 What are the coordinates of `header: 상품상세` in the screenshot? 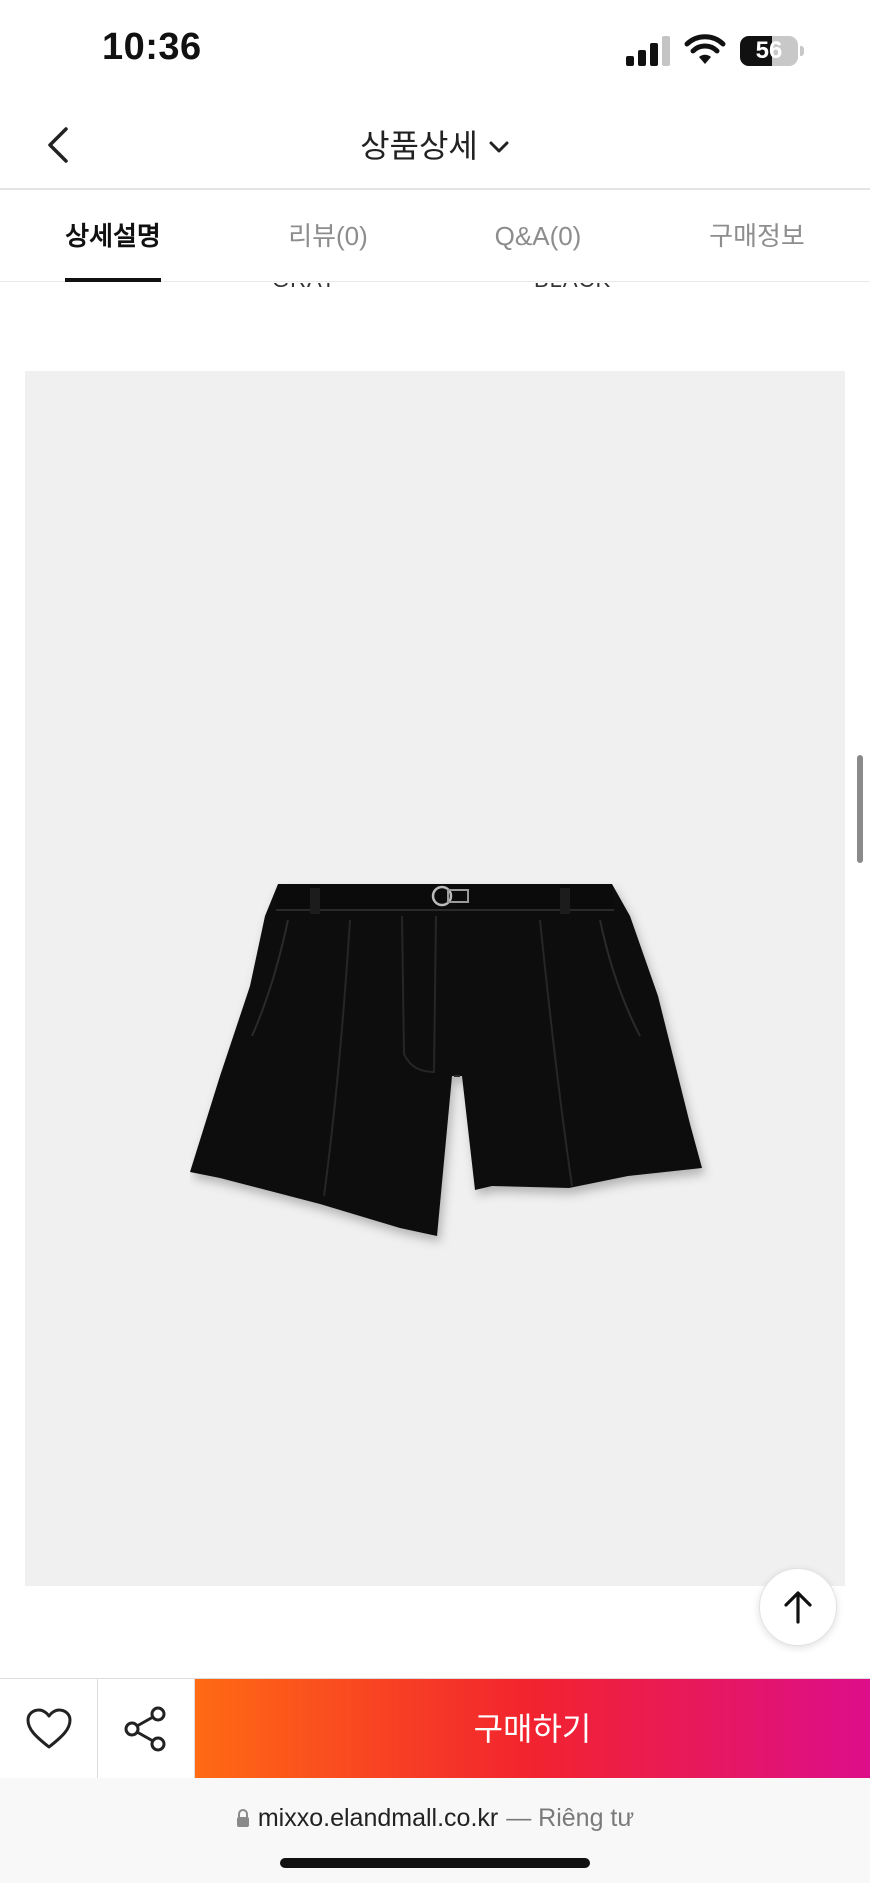 It's located at (435, 145).